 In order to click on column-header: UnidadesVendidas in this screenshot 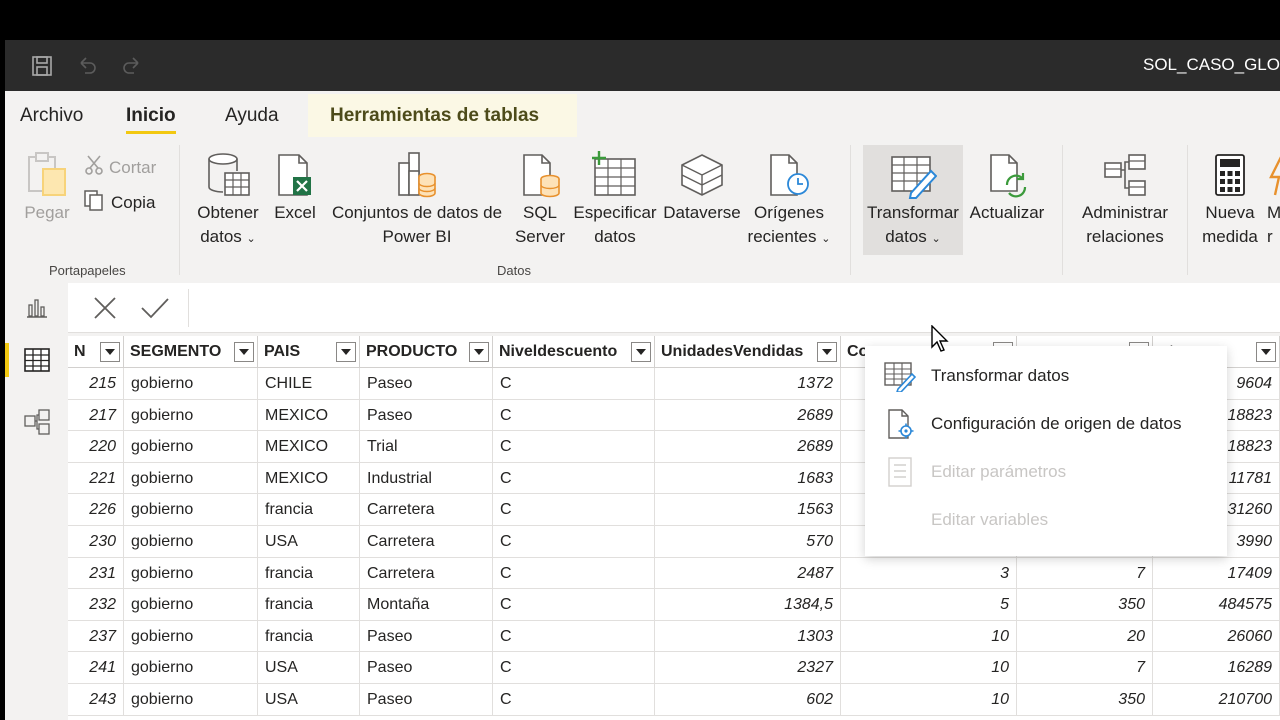, I will do `click(748, 352)`.